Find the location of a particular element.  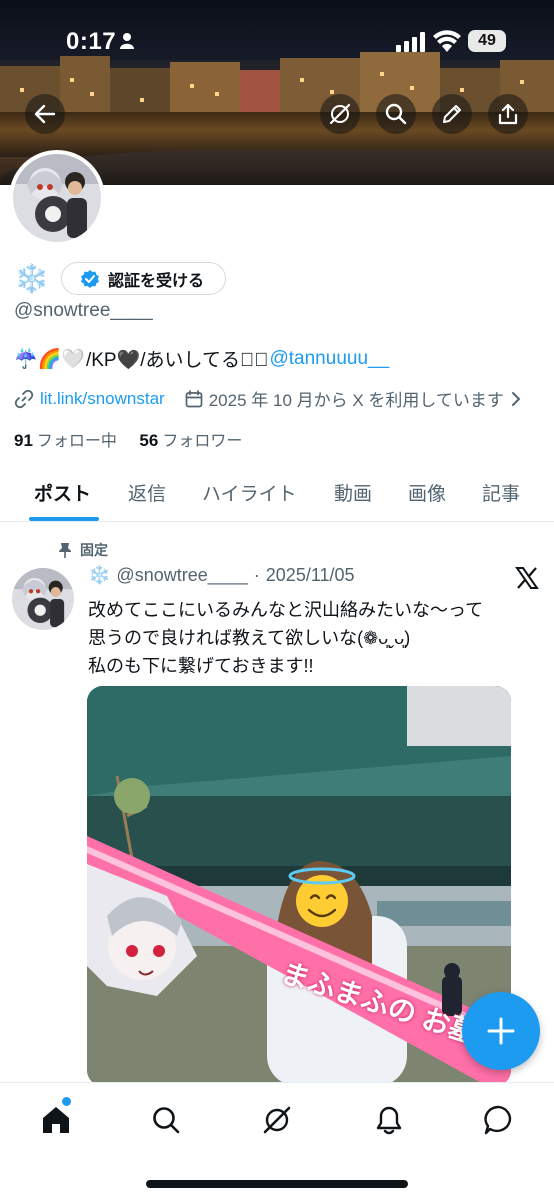

nav-grok is located at coordinates (277, 1120).